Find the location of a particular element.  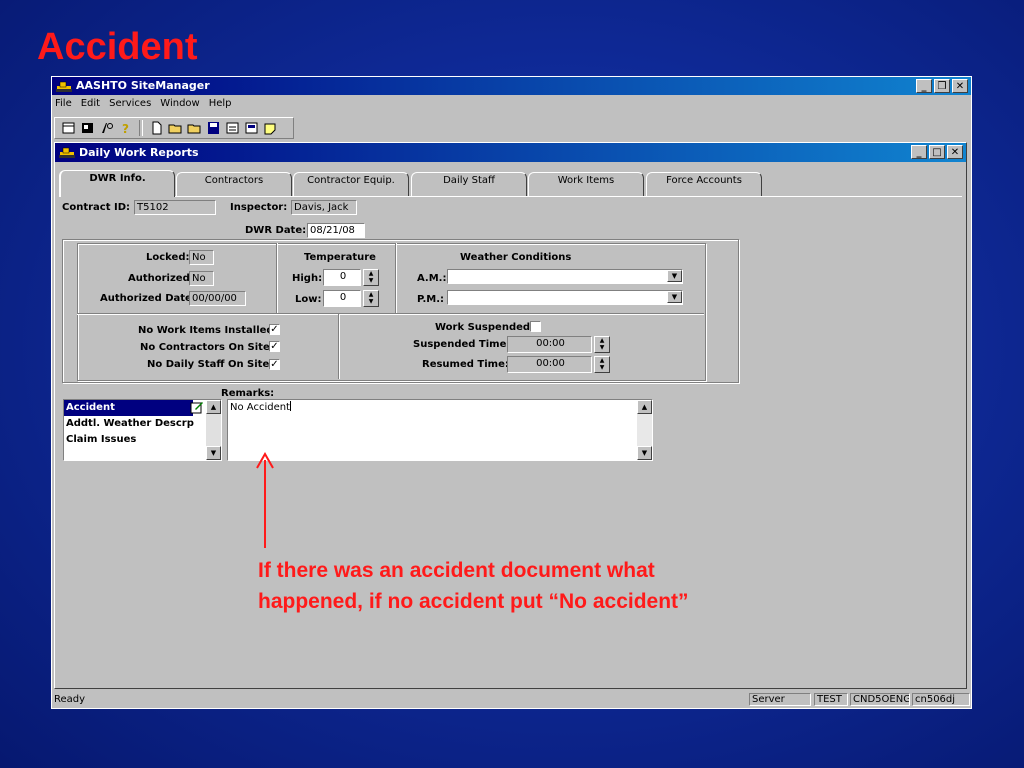

app-titlebar: AASHTO SiteManager _ ❒ ✕ is located at coordinates (511, 86).